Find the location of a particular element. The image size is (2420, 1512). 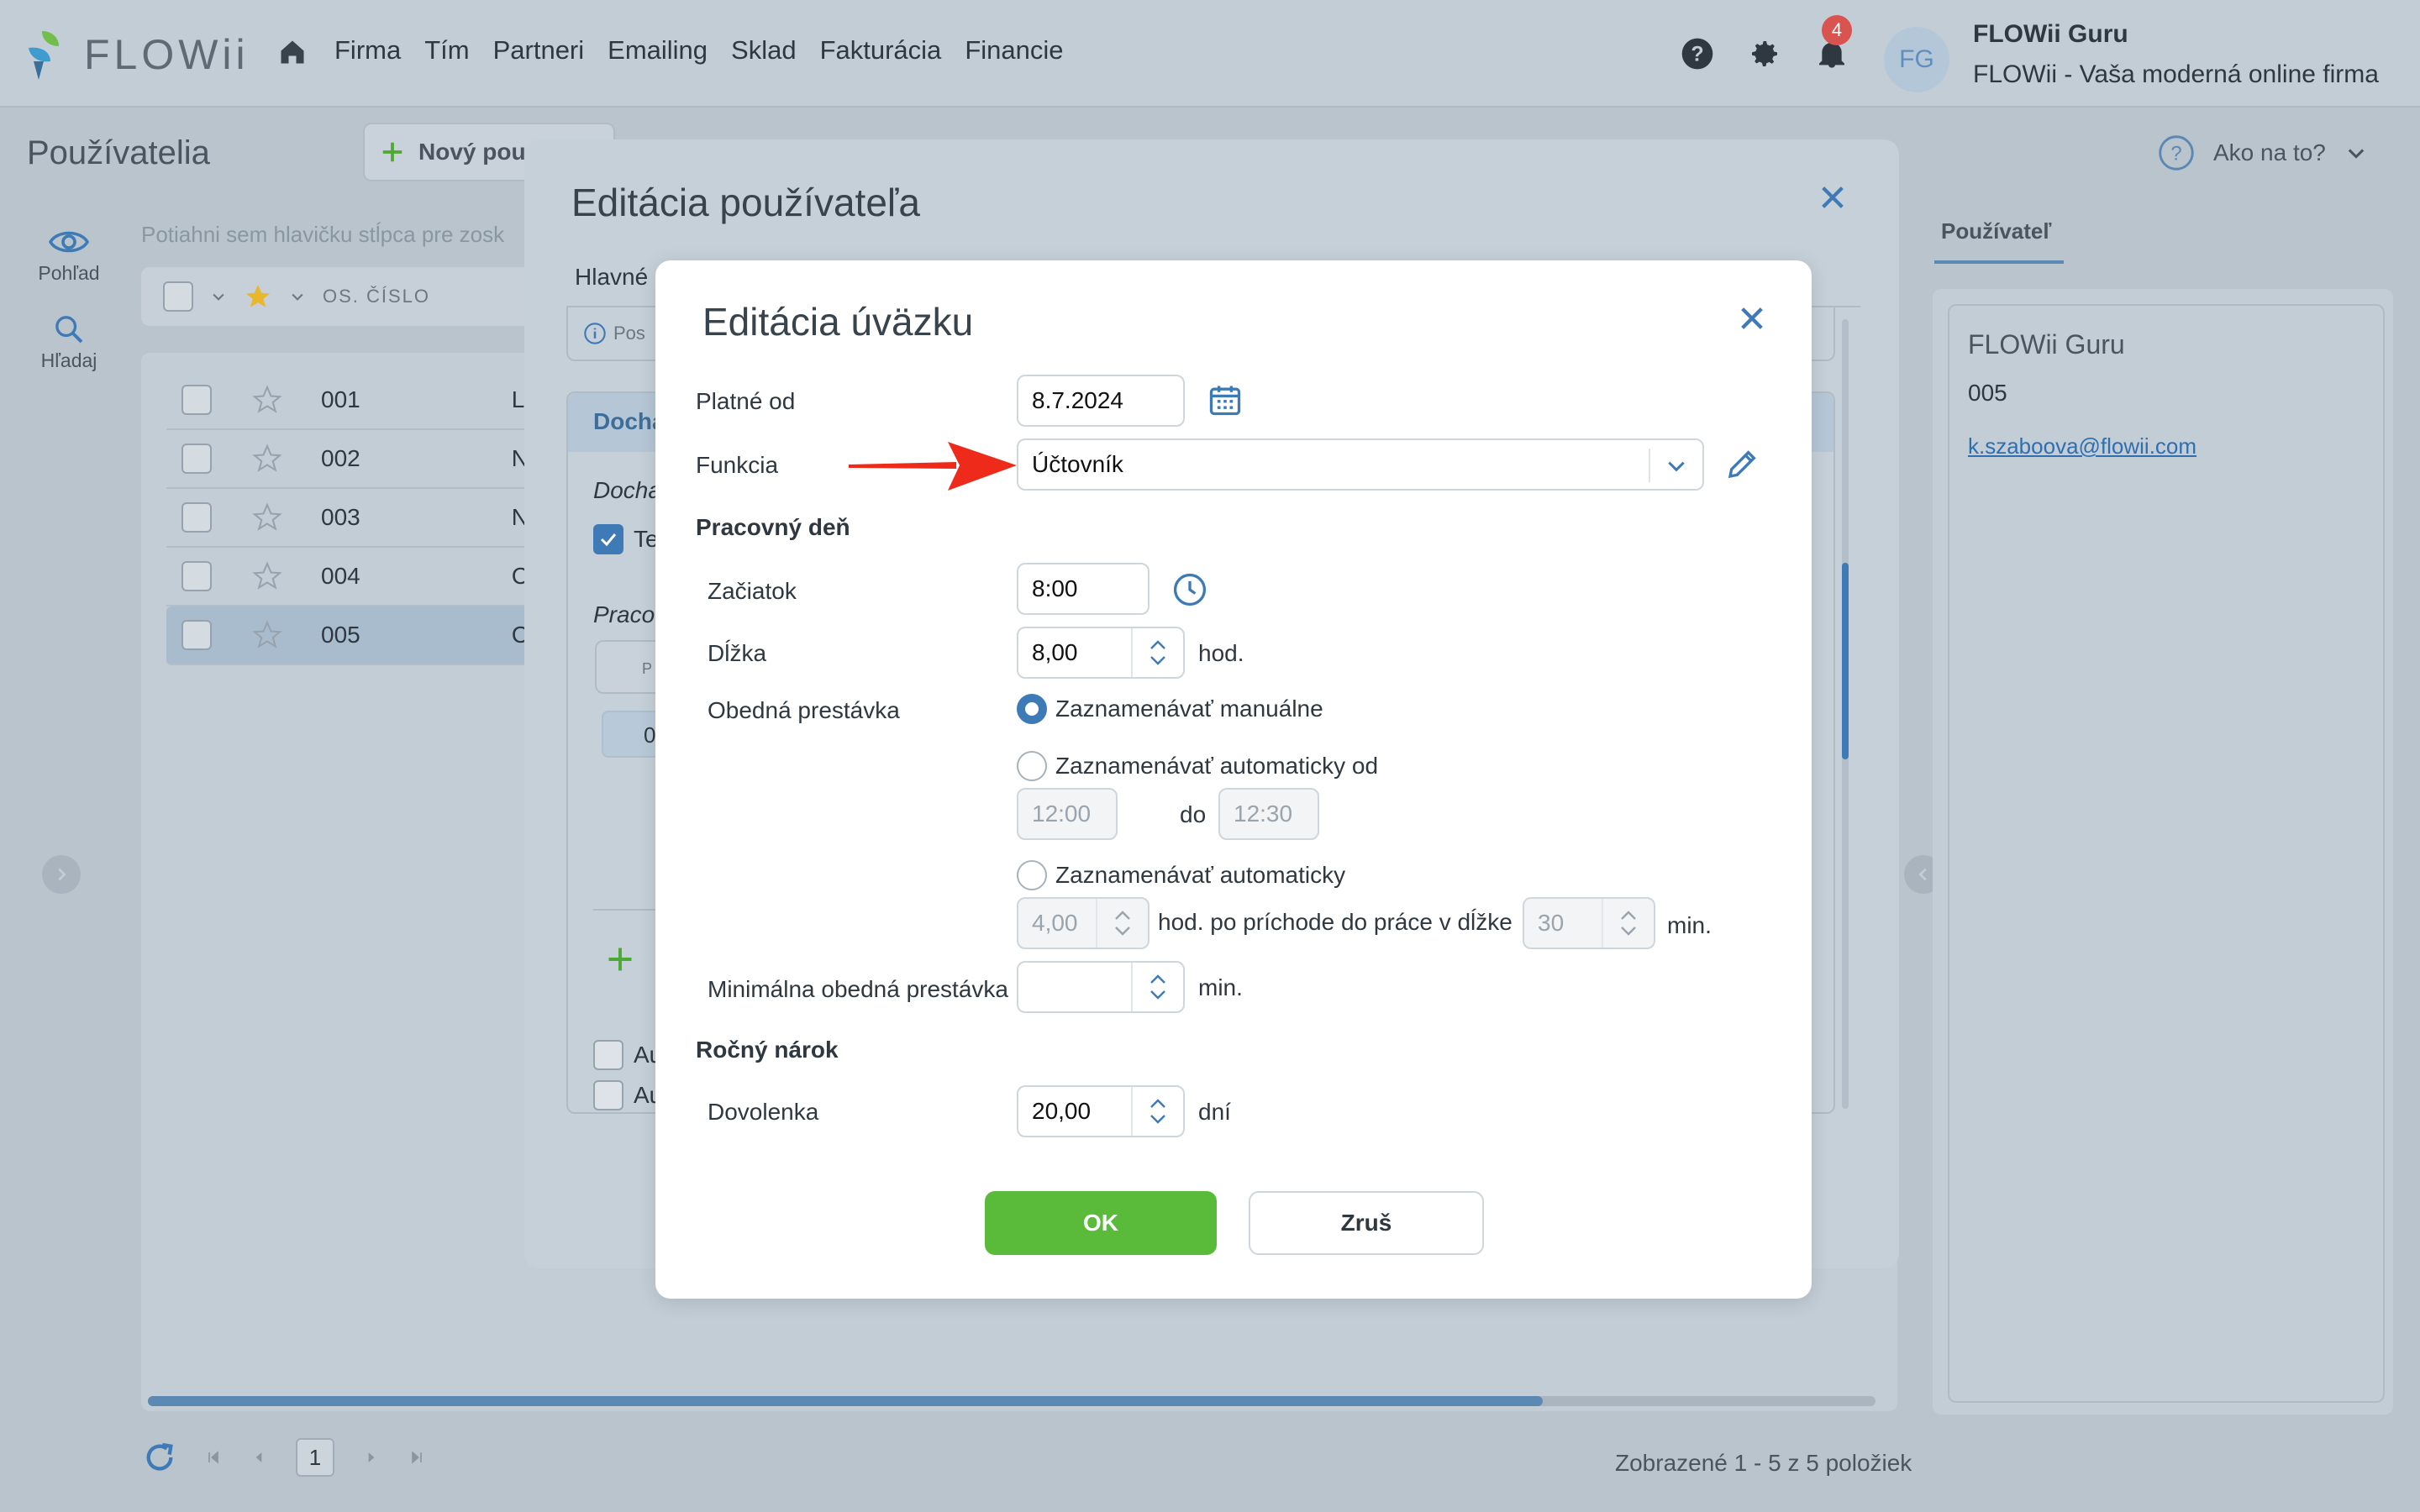

gear-icon is located at coordinates (1764, 54).